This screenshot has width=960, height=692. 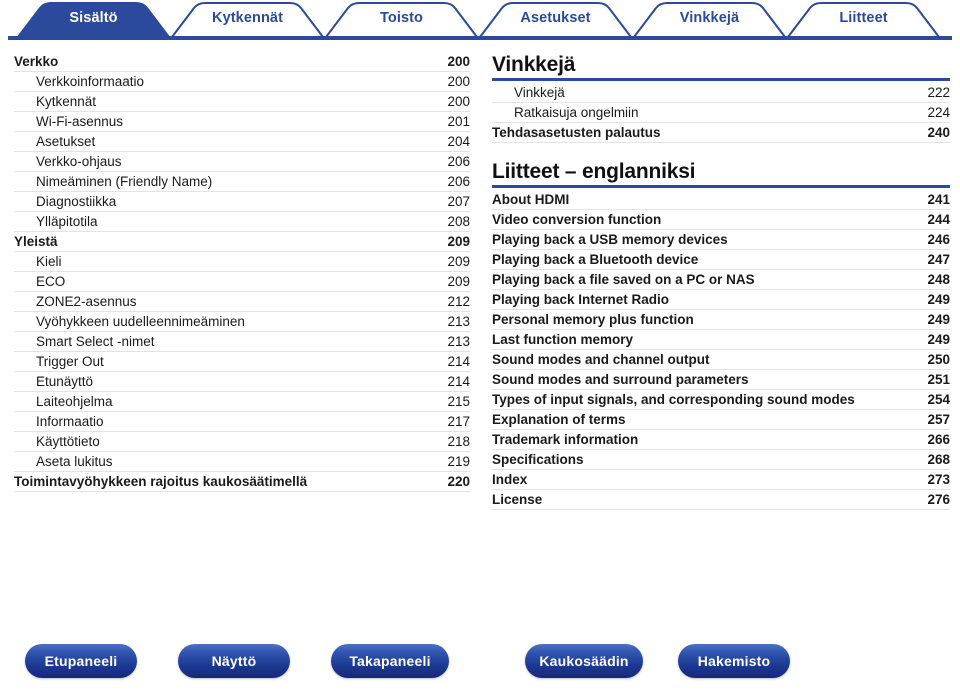 I want to click on toc-row: Verkko-ohjaus 206, so click(x=242, y=162).